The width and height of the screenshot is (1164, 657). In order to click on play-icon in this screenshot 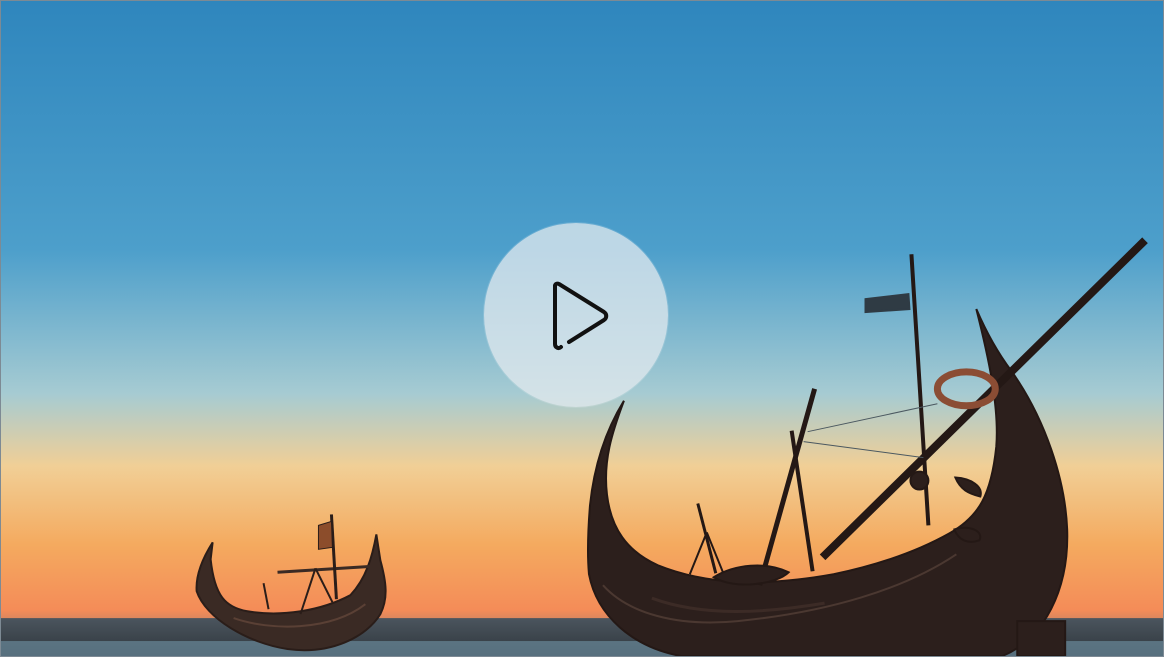, I will do `click(581, 315)`.